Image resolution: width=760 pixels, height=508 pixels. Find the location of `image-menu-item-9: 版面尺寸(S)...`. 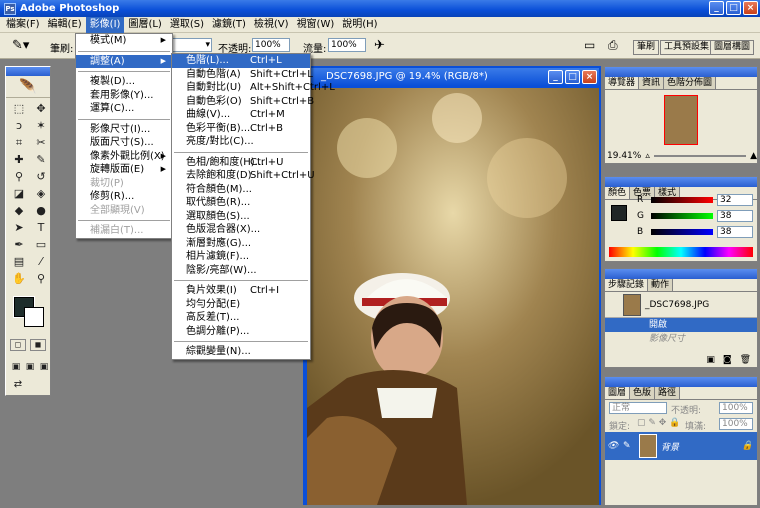

image-menu-item-9: 版面尺寸(S)... is located at coordinates (124, 143).